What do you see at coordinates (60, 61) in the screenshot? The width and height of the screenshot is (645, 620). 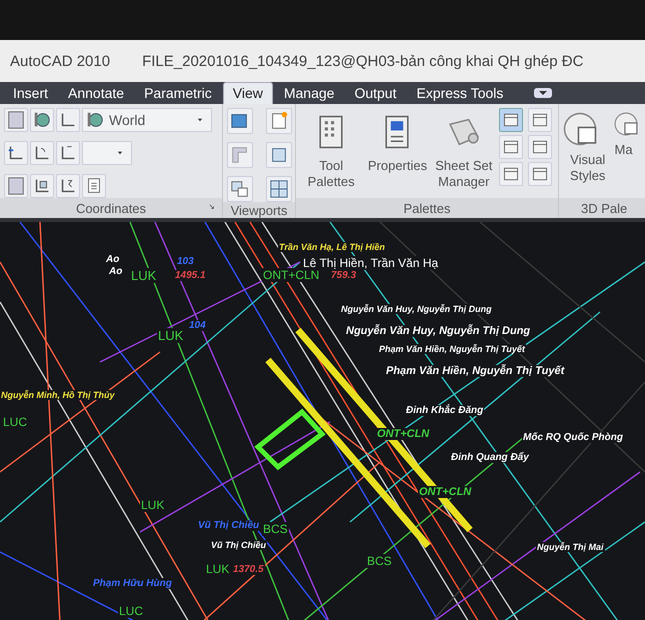 I see `app-name: AutoCAD 2010` at bounding box center [60, 61].